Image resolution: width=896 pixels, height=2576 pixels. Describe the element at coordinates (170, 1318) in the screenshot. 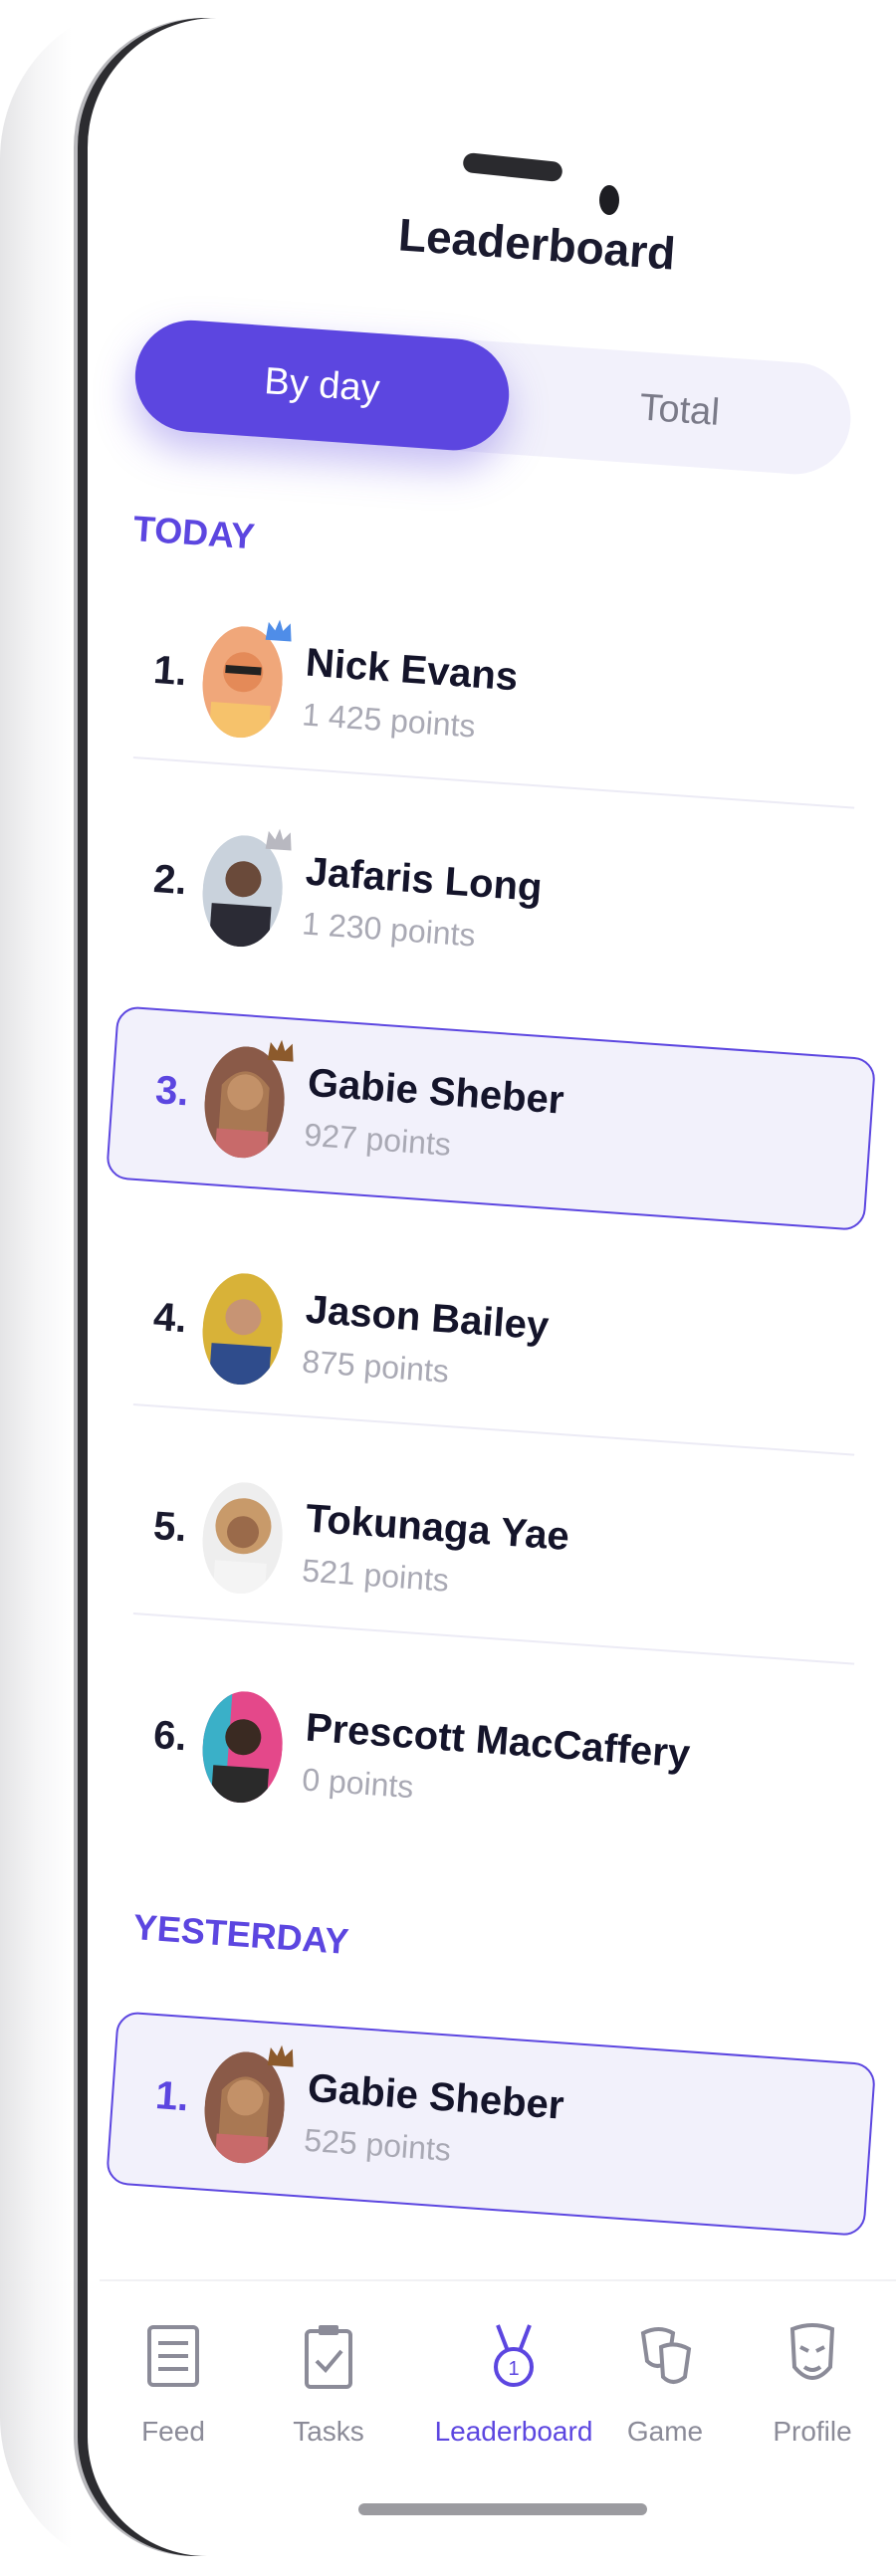

I see `rank-number: 4.` at that location.